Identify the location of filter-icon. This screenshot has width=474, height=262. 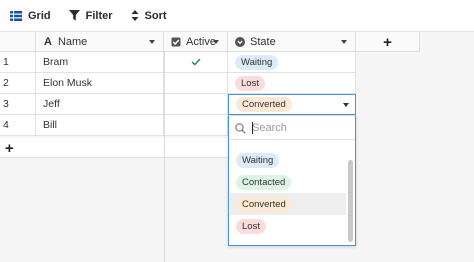
(74, 15).